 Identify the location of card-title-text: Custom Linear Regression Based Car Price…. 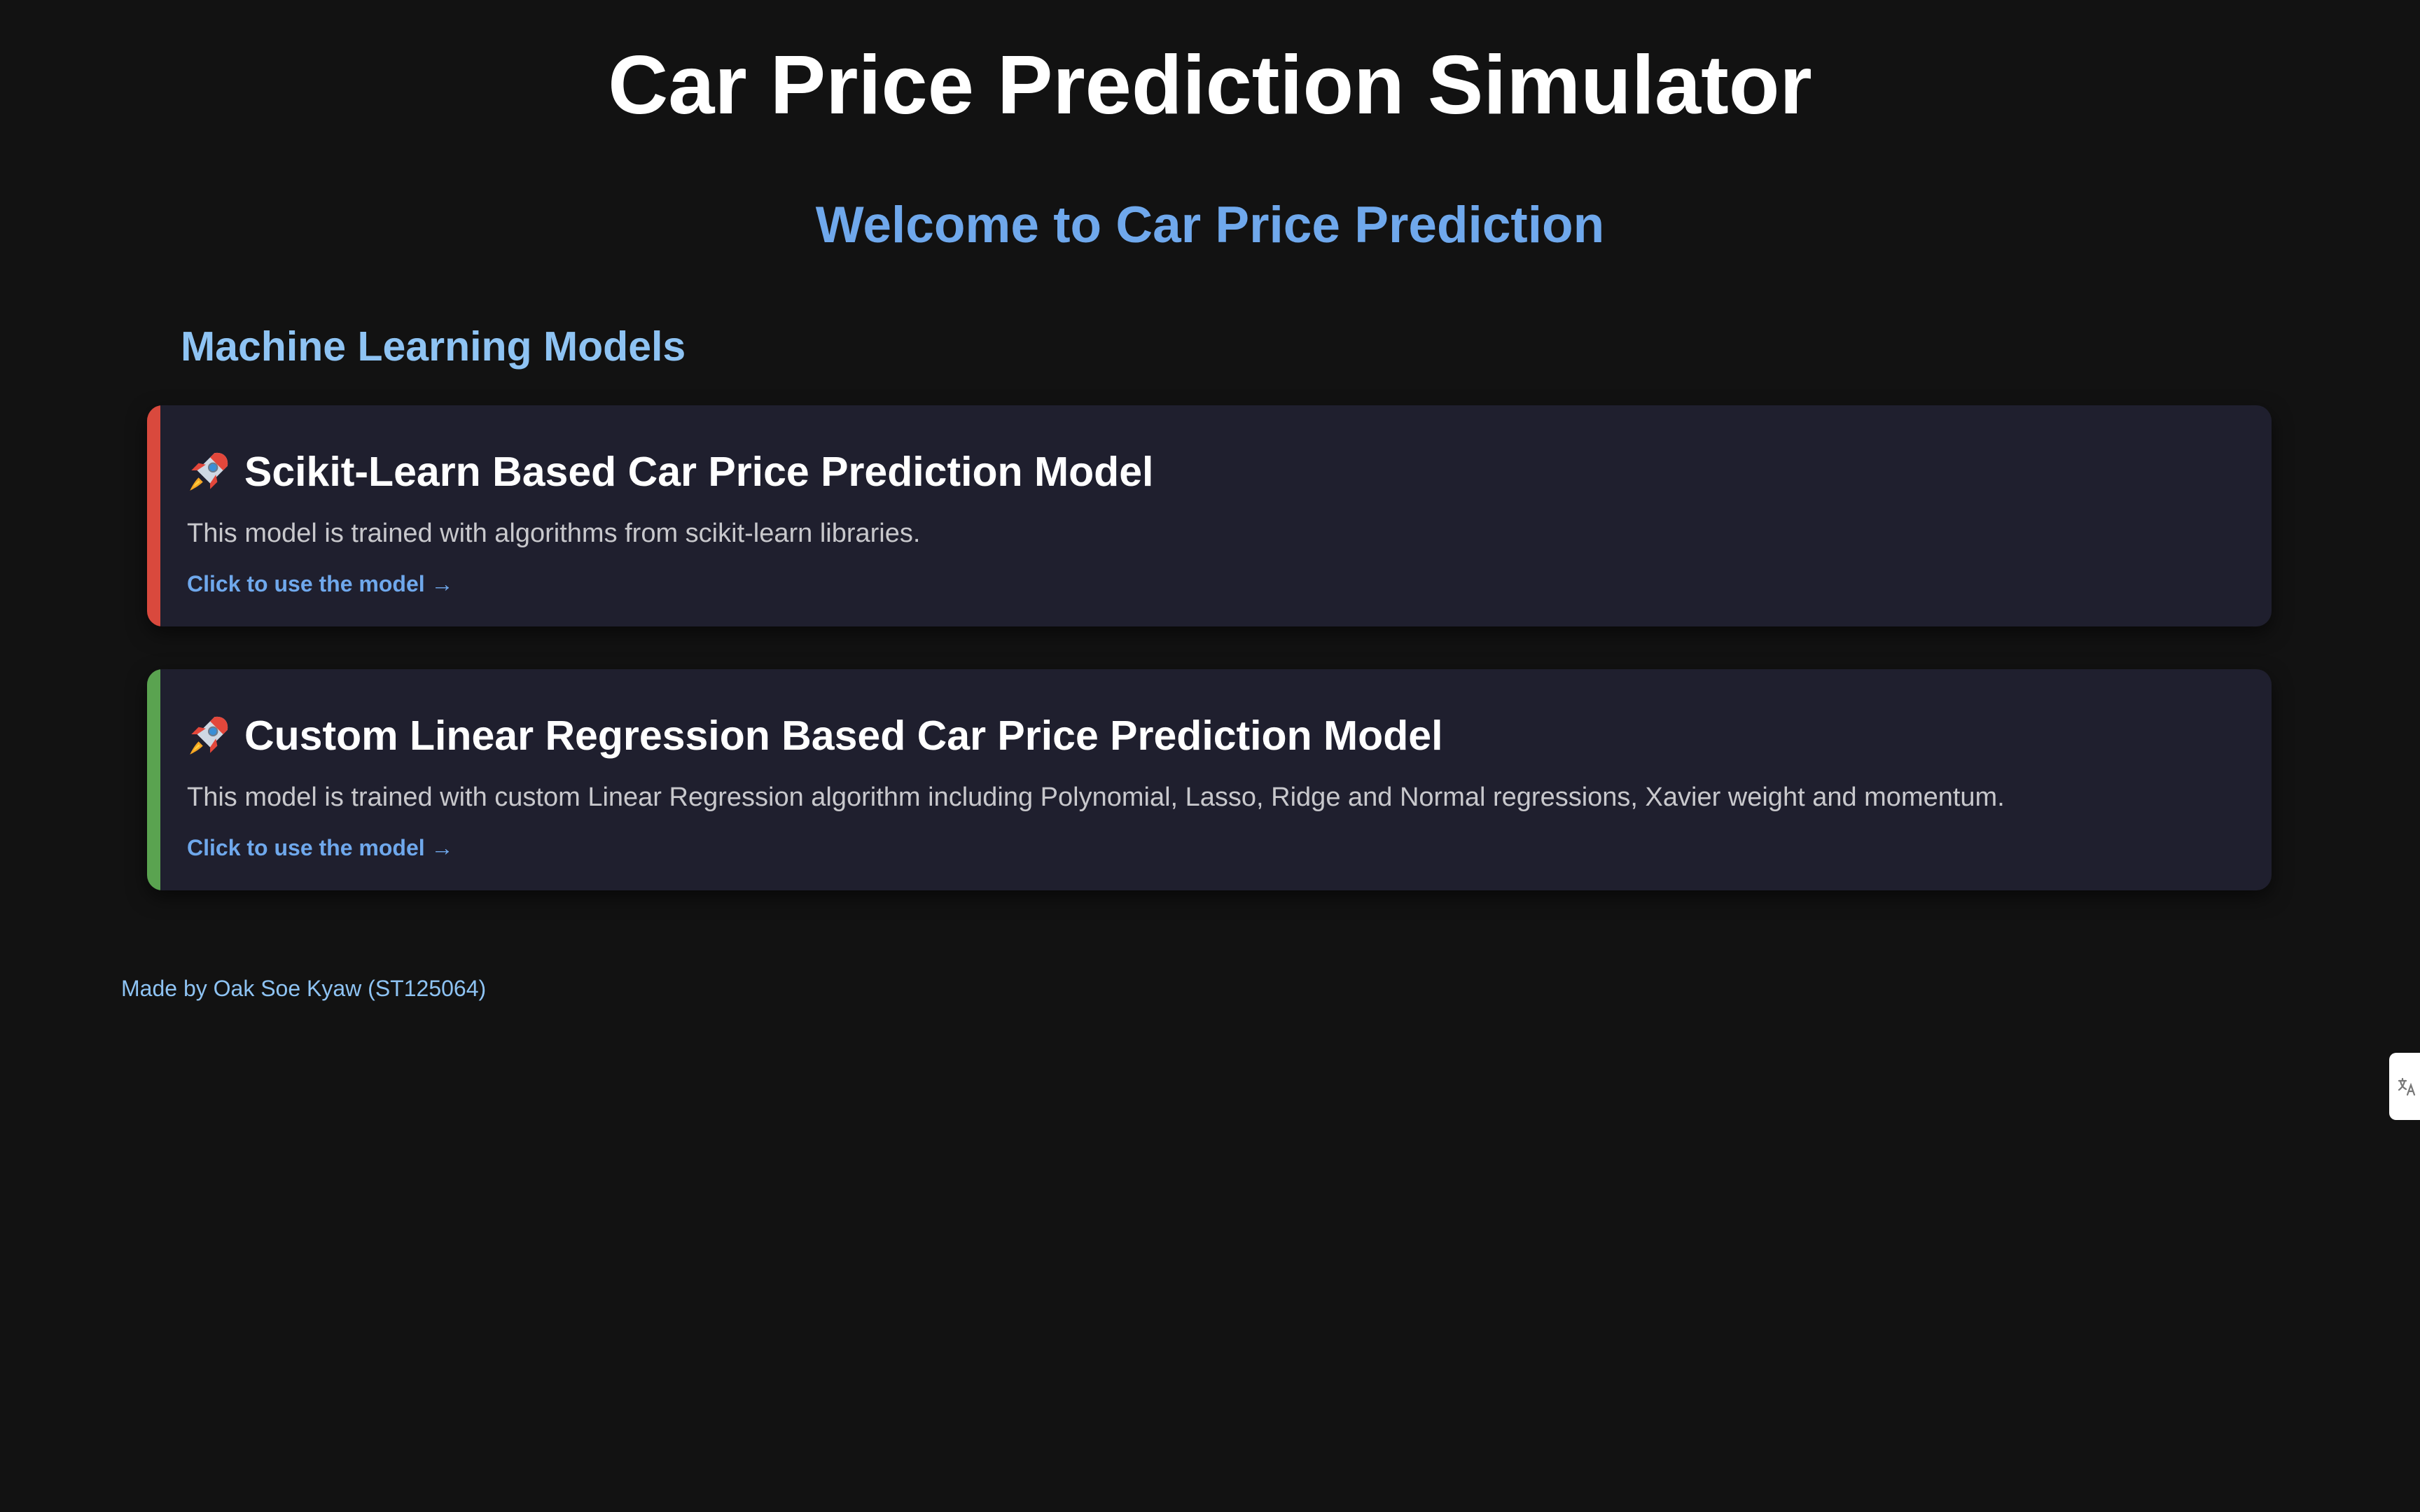
(843, 736).